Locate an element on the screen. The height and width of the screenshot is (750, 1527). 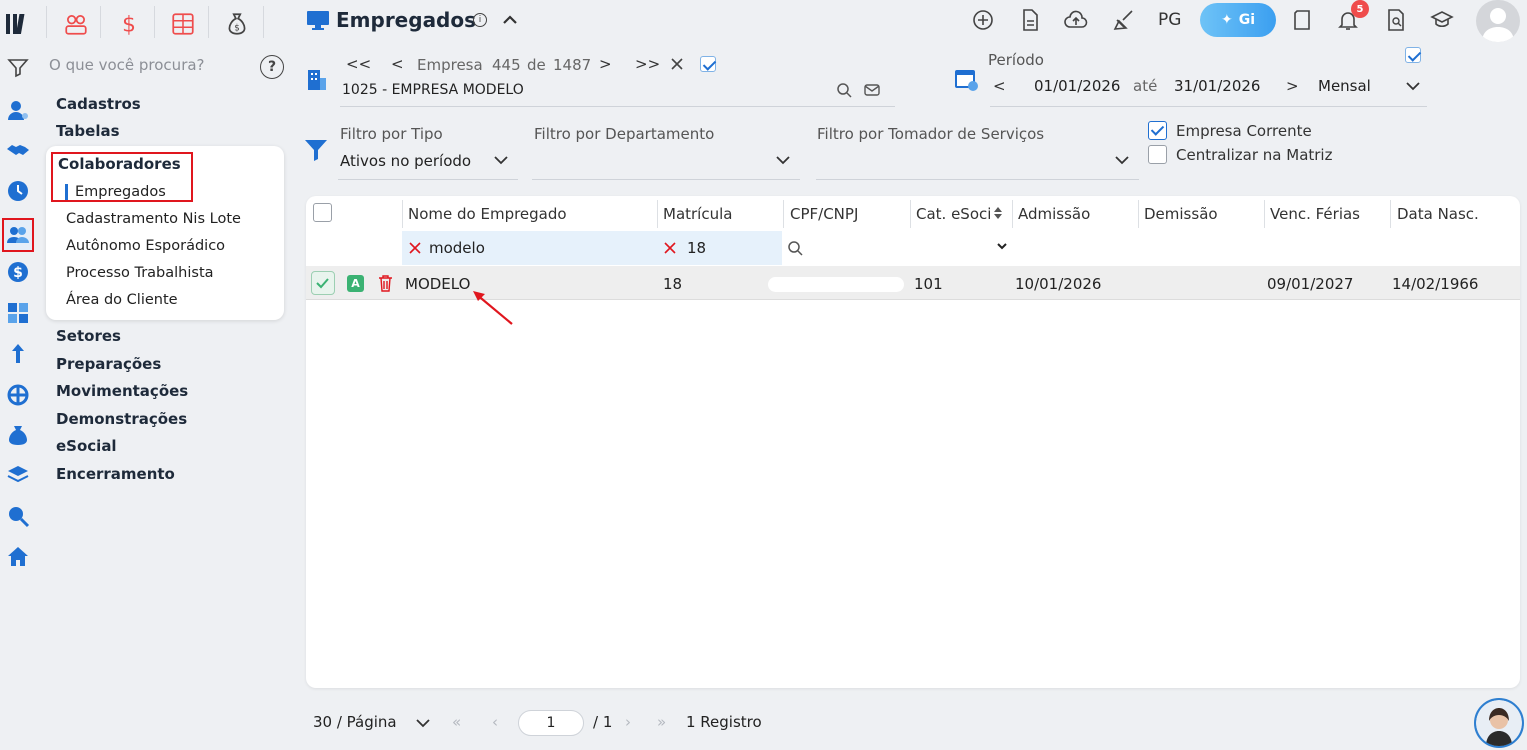
next-period-button: > is located at coordinates (1292, 86).